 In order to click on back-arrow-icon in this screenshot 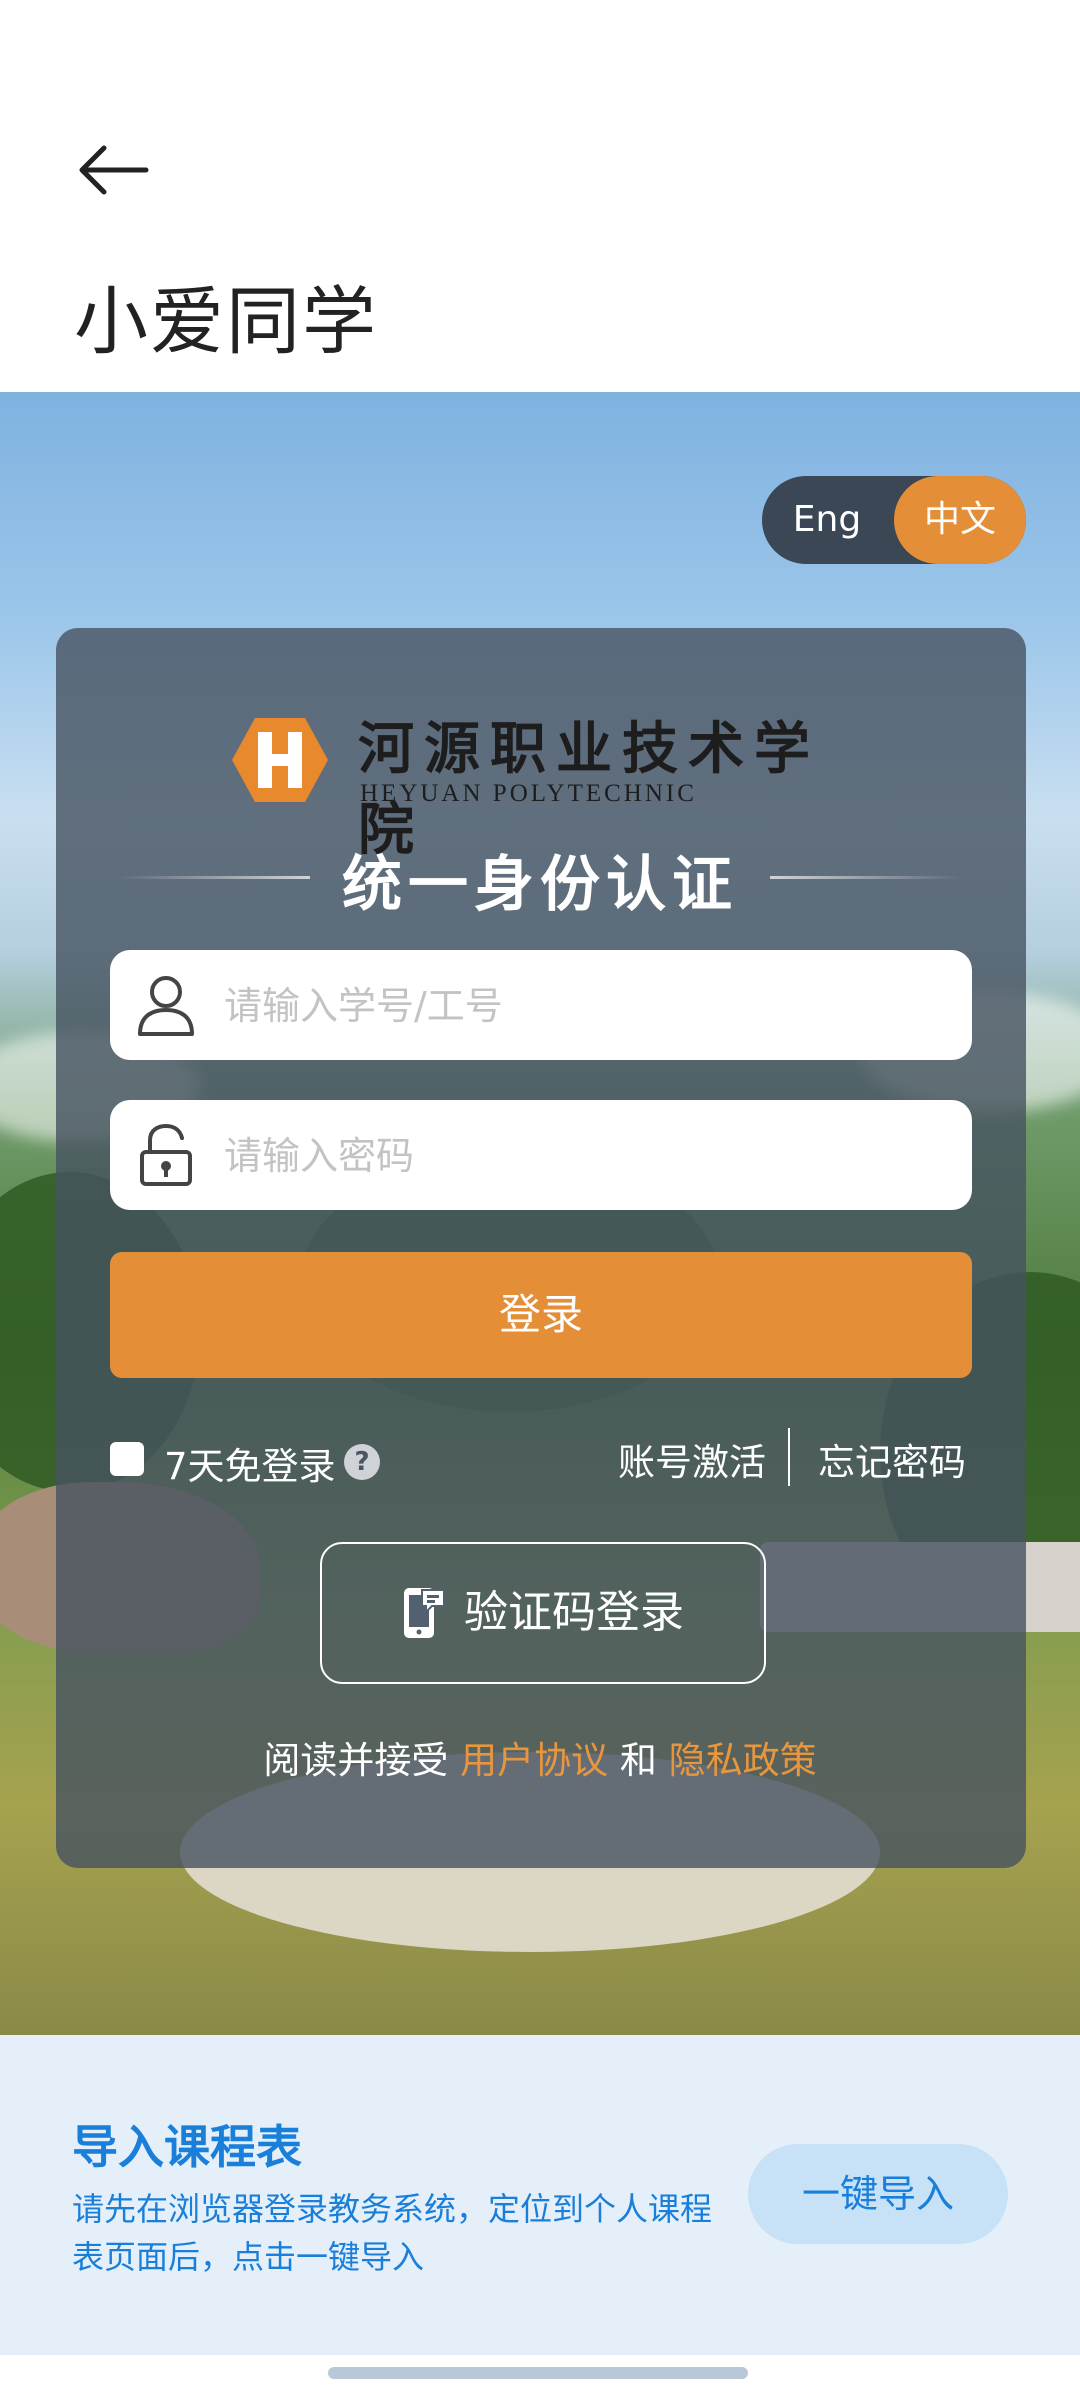, I will do `click(112, 170)`.